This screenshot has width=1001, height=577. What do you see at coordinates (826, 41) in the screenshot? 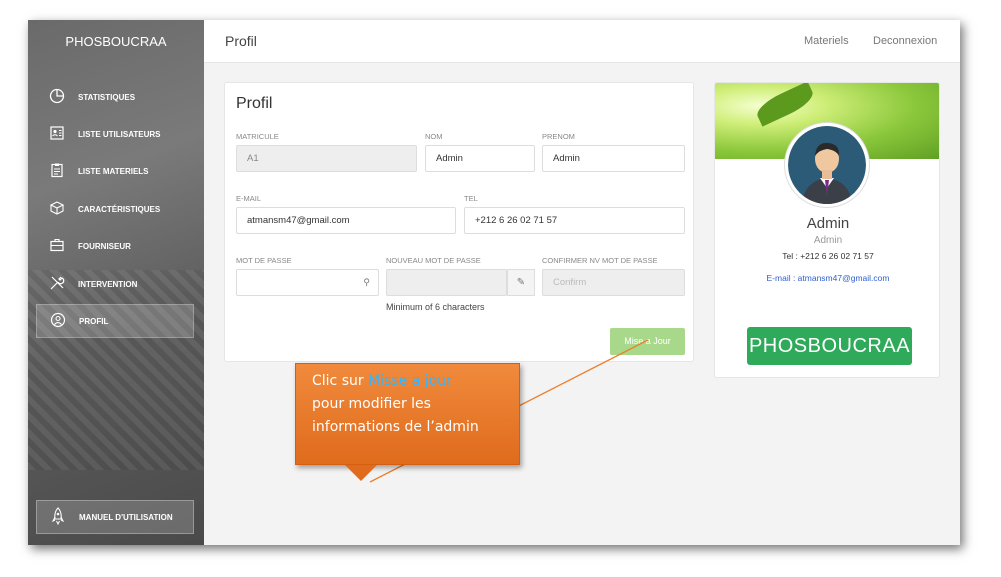
I see `nav-link-materiels: Materiels` at bounding box center [826, 41].